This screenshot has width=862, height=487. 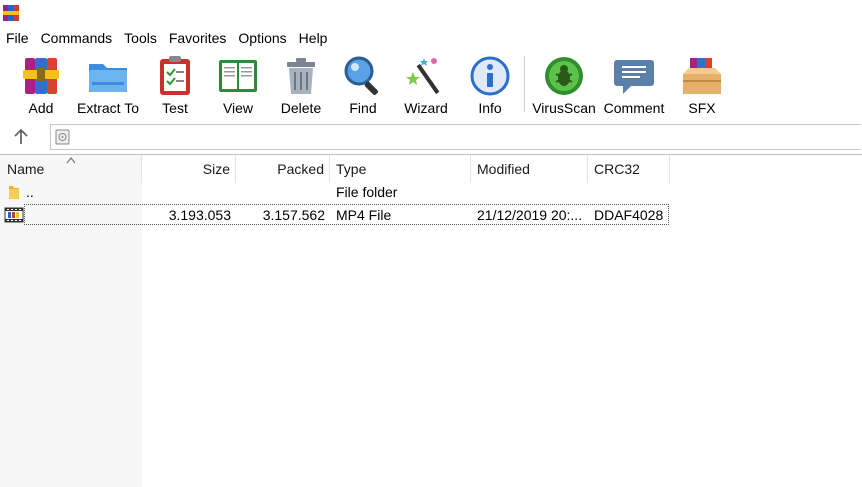 I want to click on sfx-box-icon, so click(x=702, y=76).